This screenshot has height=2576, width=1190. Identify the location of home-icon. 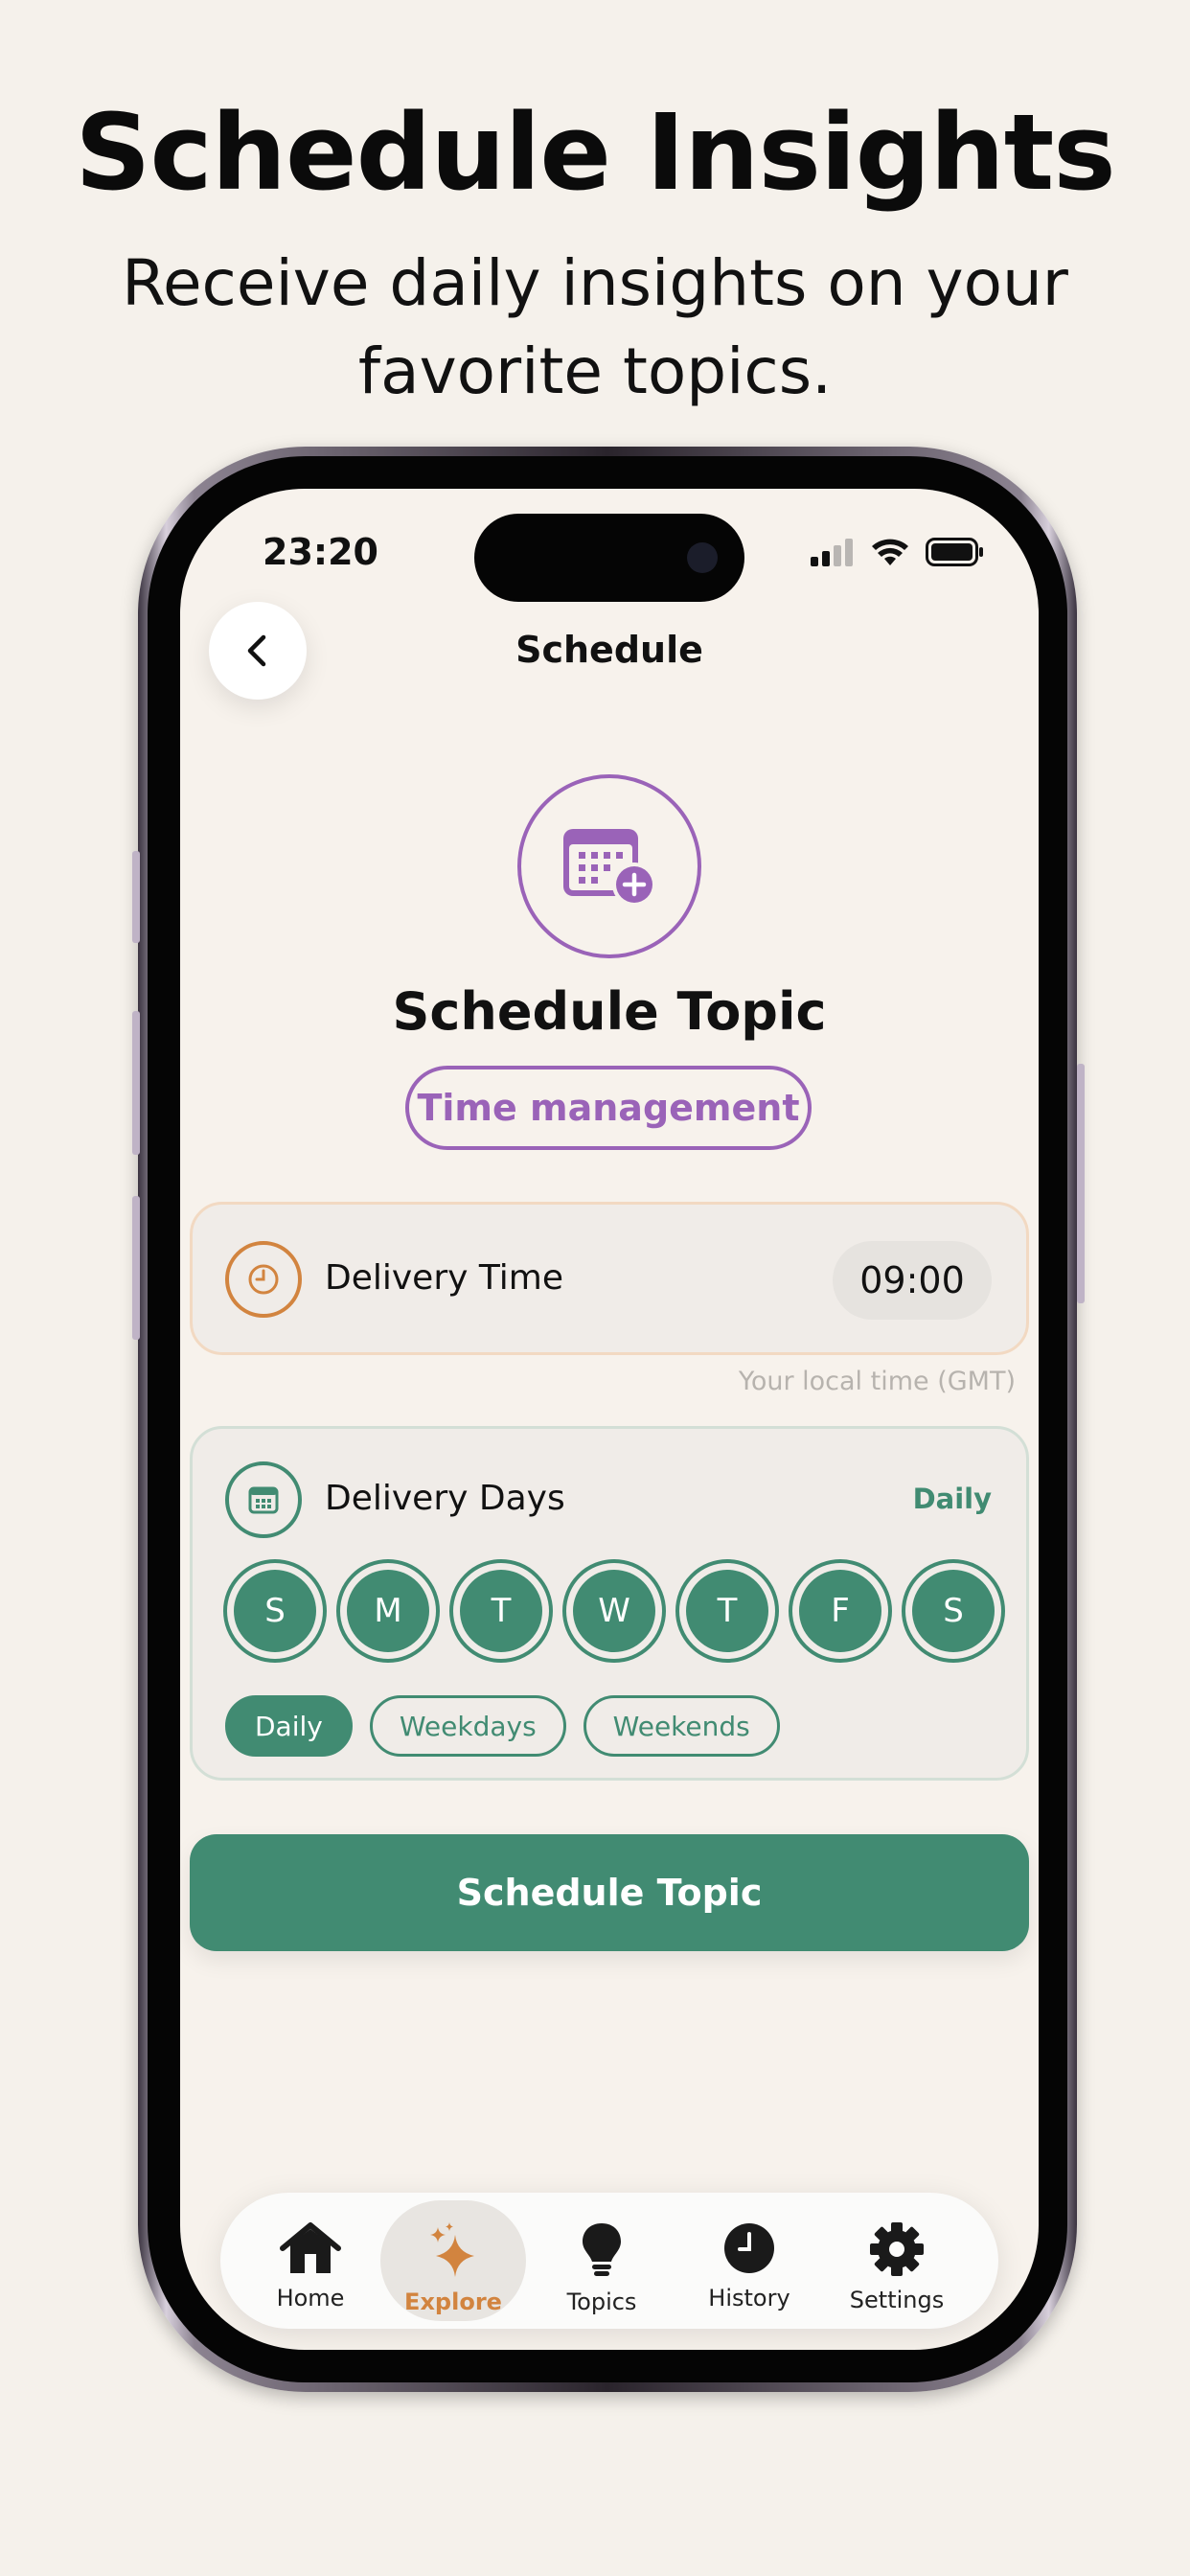
(311, 2248).